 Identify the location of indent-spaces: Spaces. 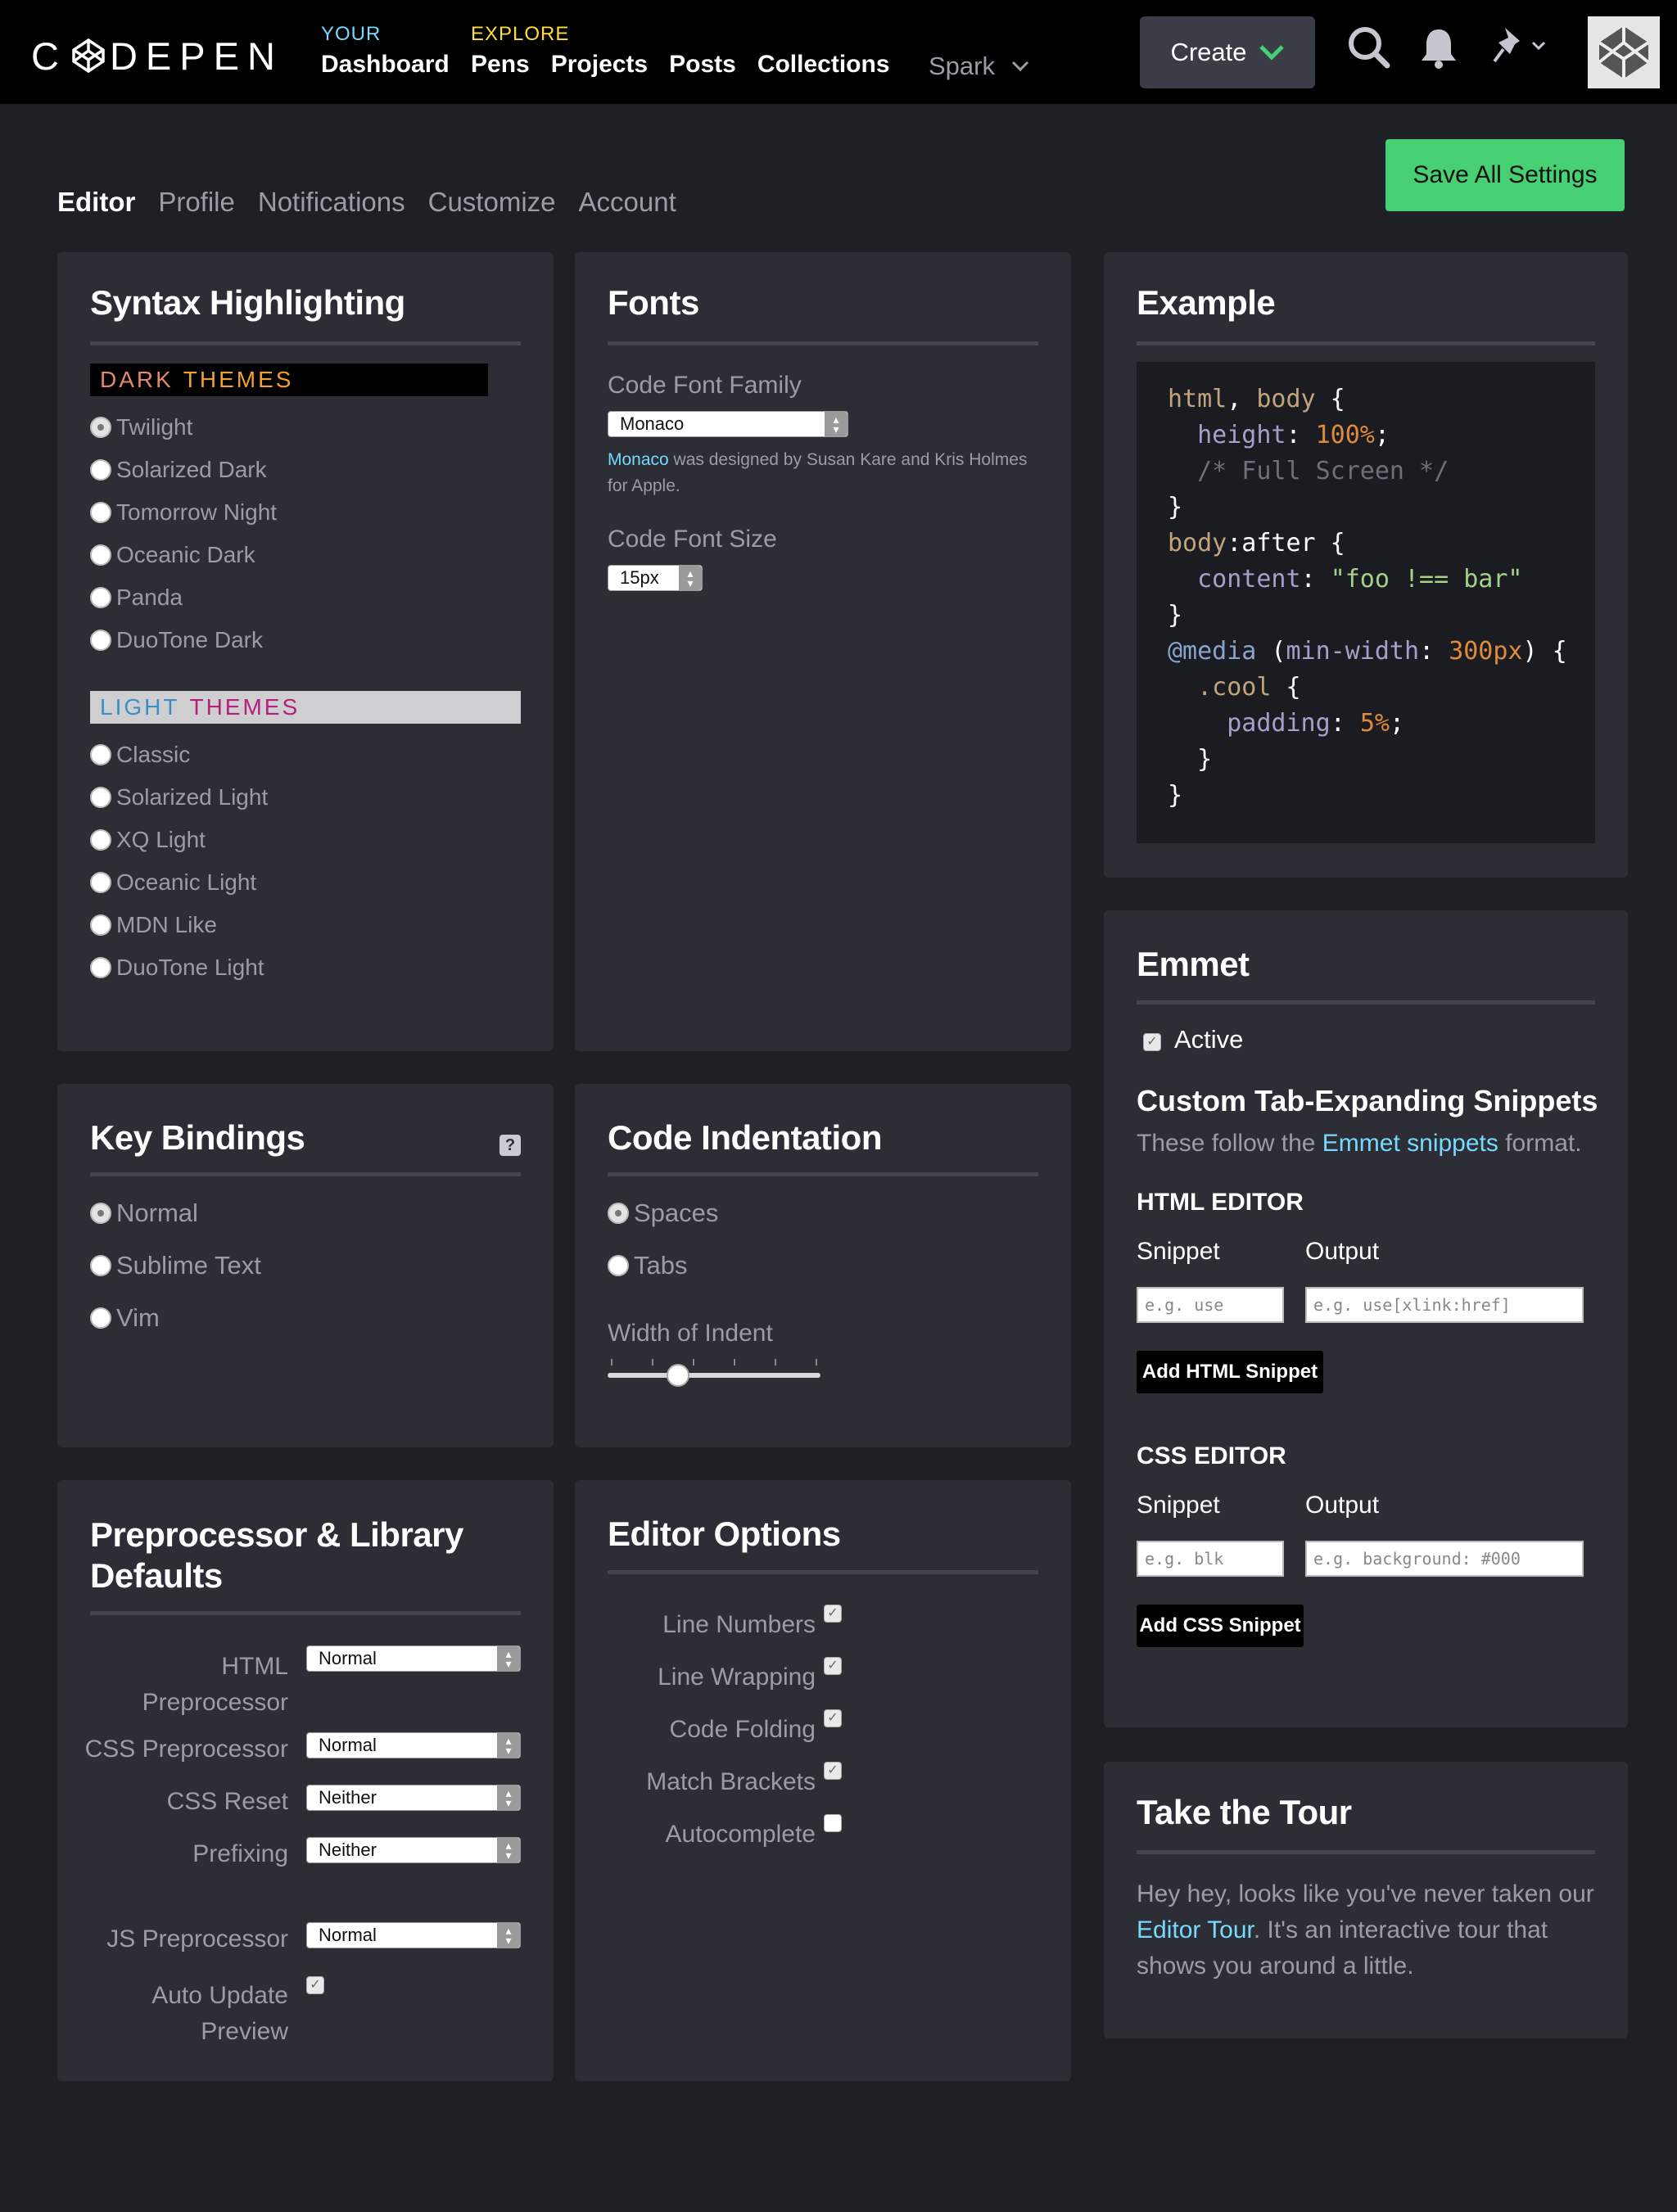
(663, 1214).